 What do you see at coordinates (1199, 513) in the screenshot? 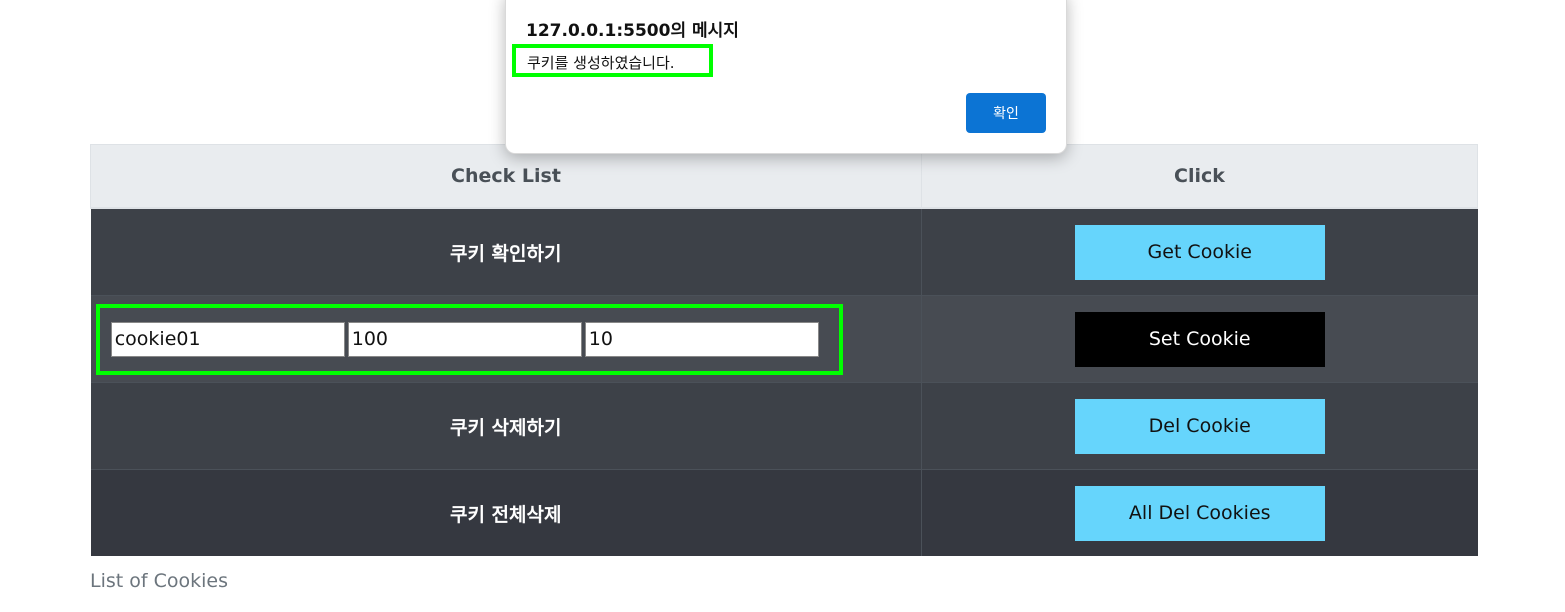
I see `all-del-cookies-button: All Del Cookies` at bounding box center [1199, 513].